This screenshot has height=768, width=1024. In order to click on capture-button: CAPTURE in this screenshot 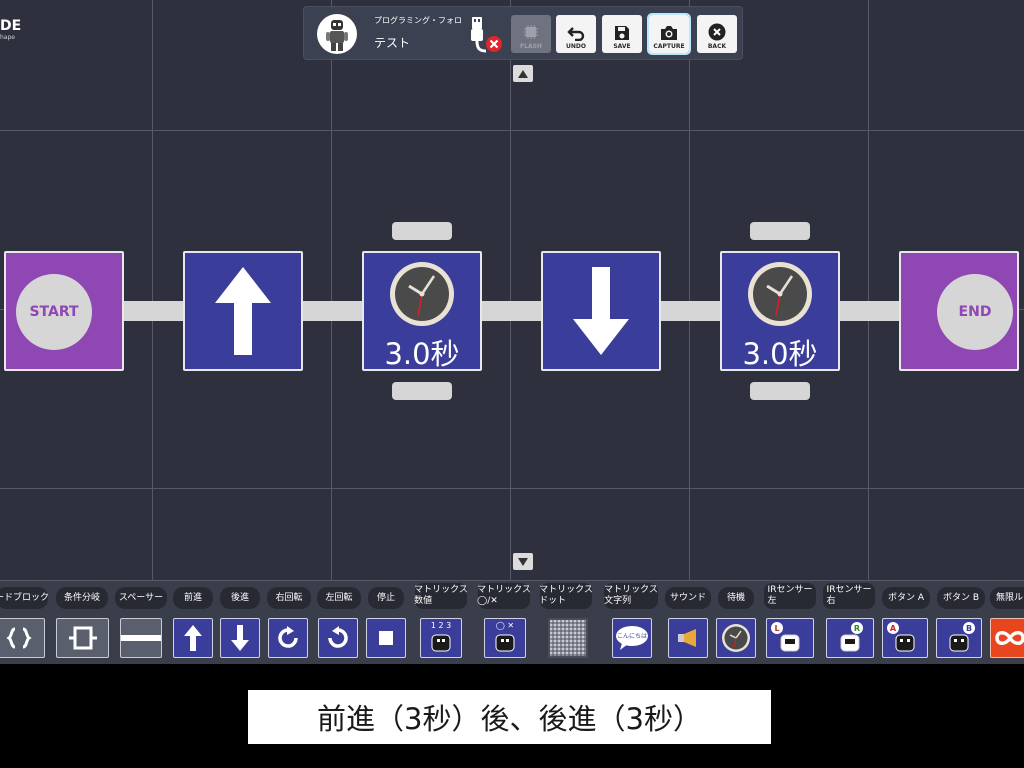, I will do `click(669, 34)`.